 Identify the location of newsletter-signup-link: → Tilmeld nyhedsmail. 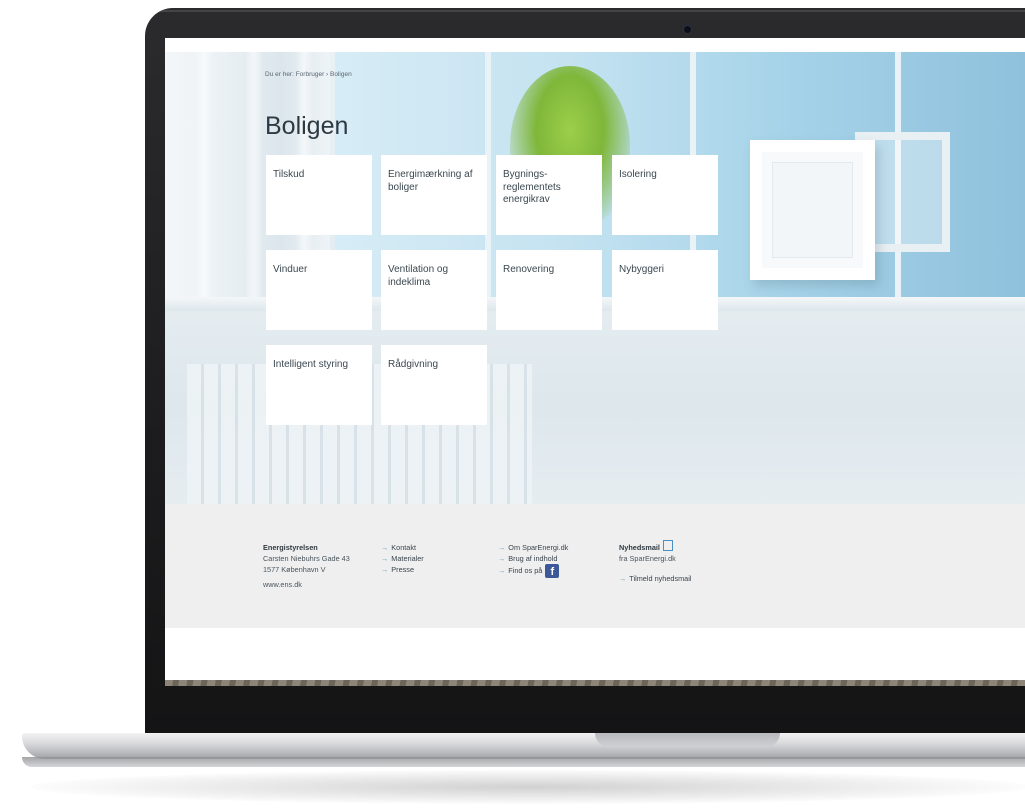
(655, 578).